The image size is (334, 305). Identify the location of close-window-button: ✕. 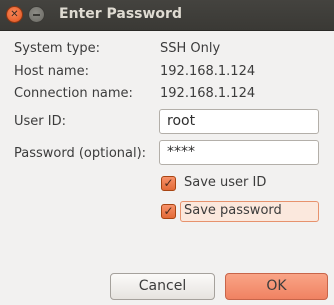
(14, 14).